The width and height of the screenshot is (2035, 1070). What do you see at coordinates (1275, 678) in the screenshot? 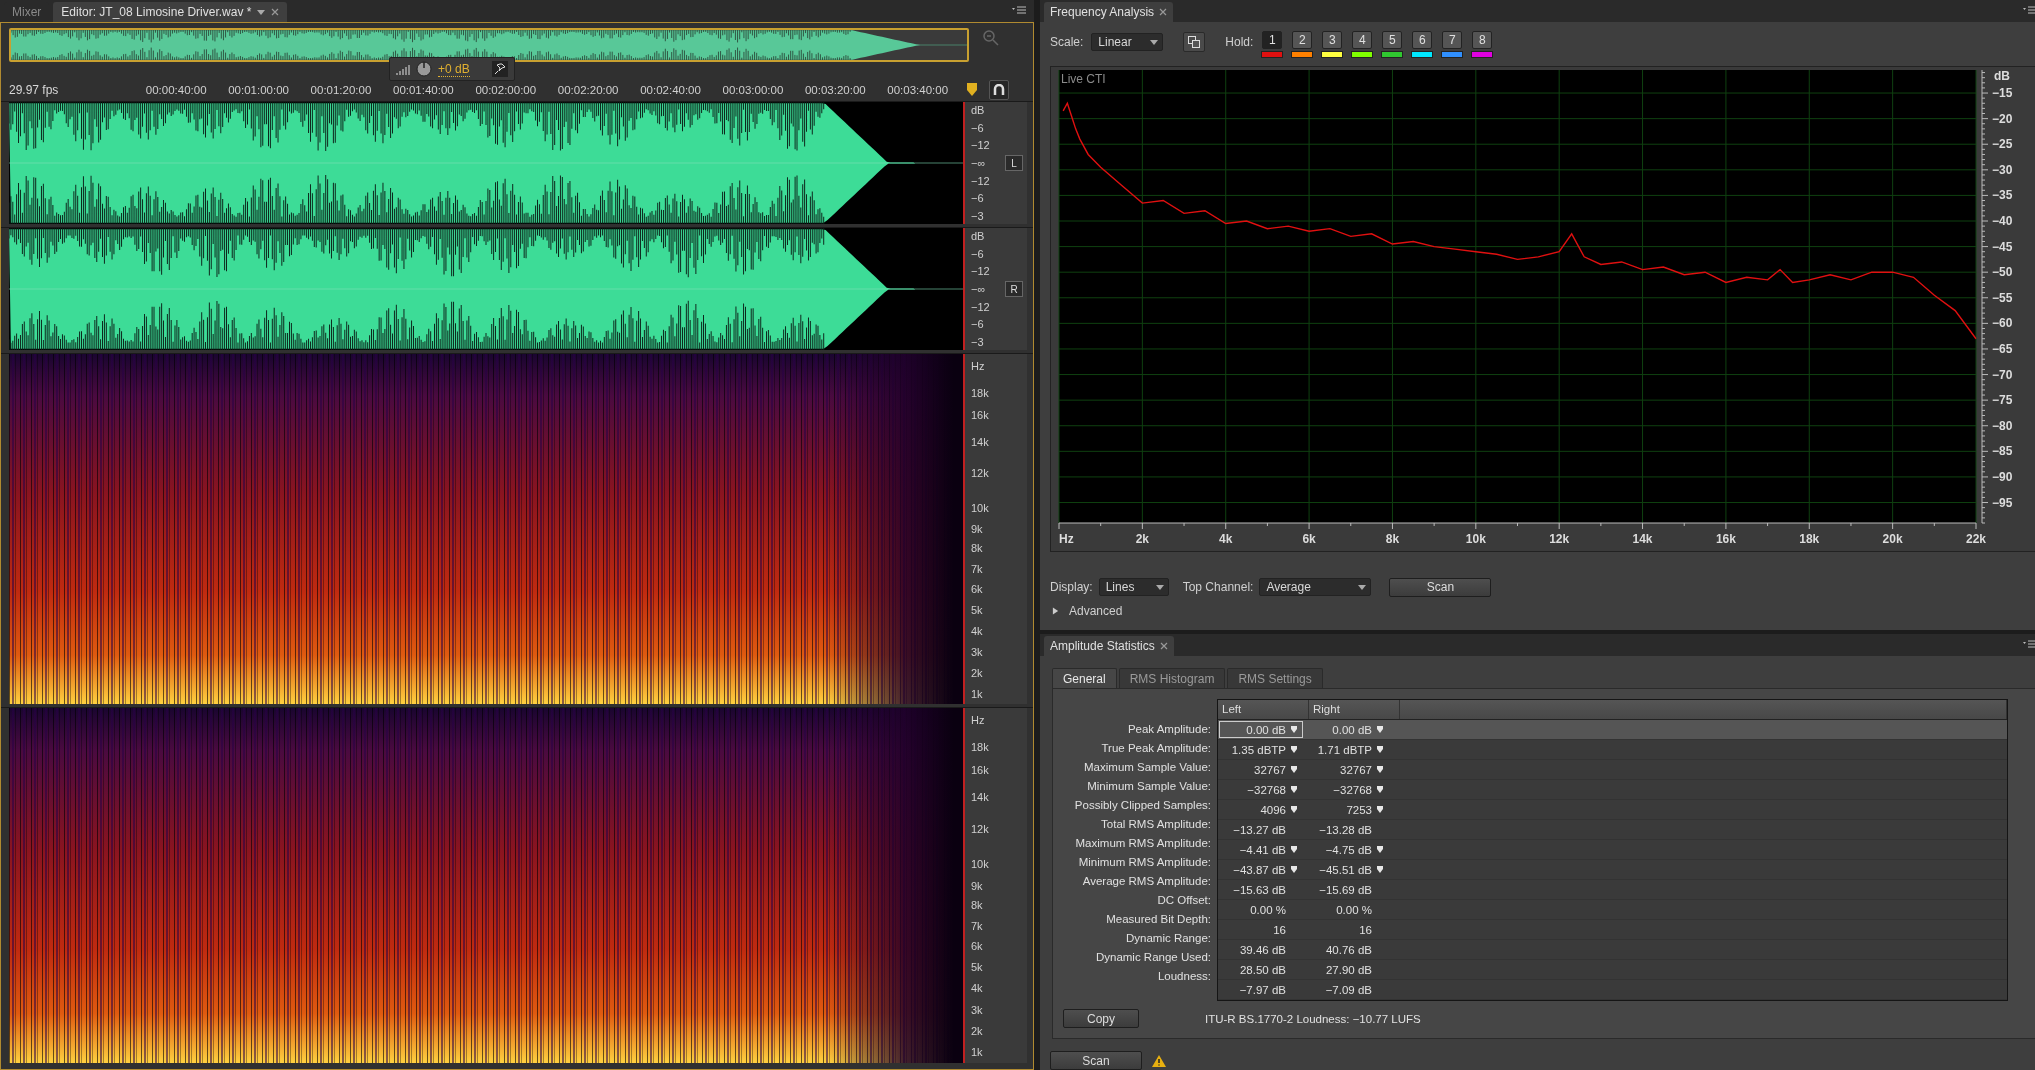
I see `stats-tab: RMS Settings` at bounding box center [1275, 678].